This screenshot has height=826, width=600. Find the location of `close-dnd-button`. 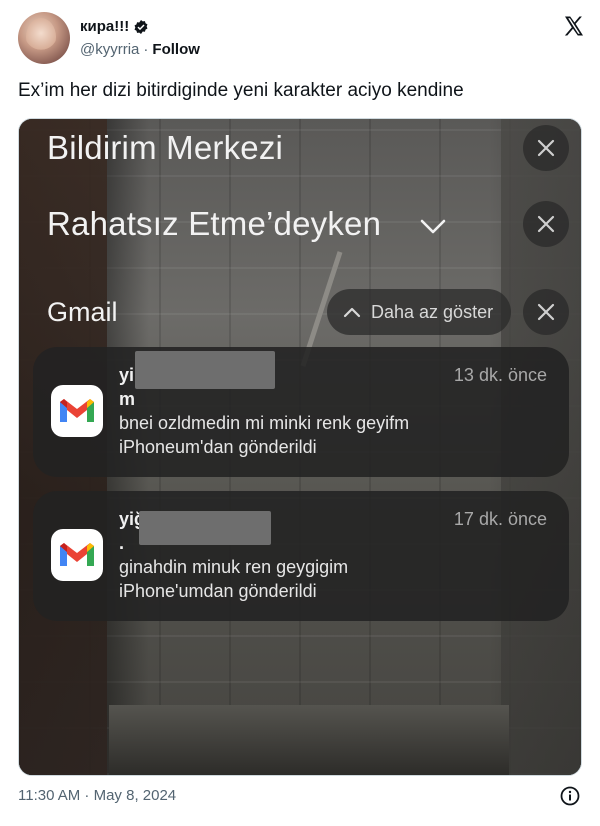

close-dnd-button is located at coordinates (546, 224).